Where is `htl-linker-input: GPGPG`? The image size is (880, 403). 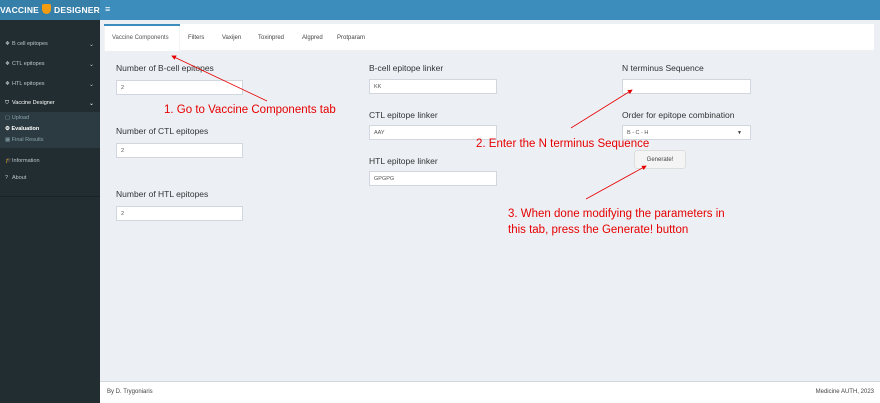
htl-linker-input: GPGPG is located at coordinates (433, 178).